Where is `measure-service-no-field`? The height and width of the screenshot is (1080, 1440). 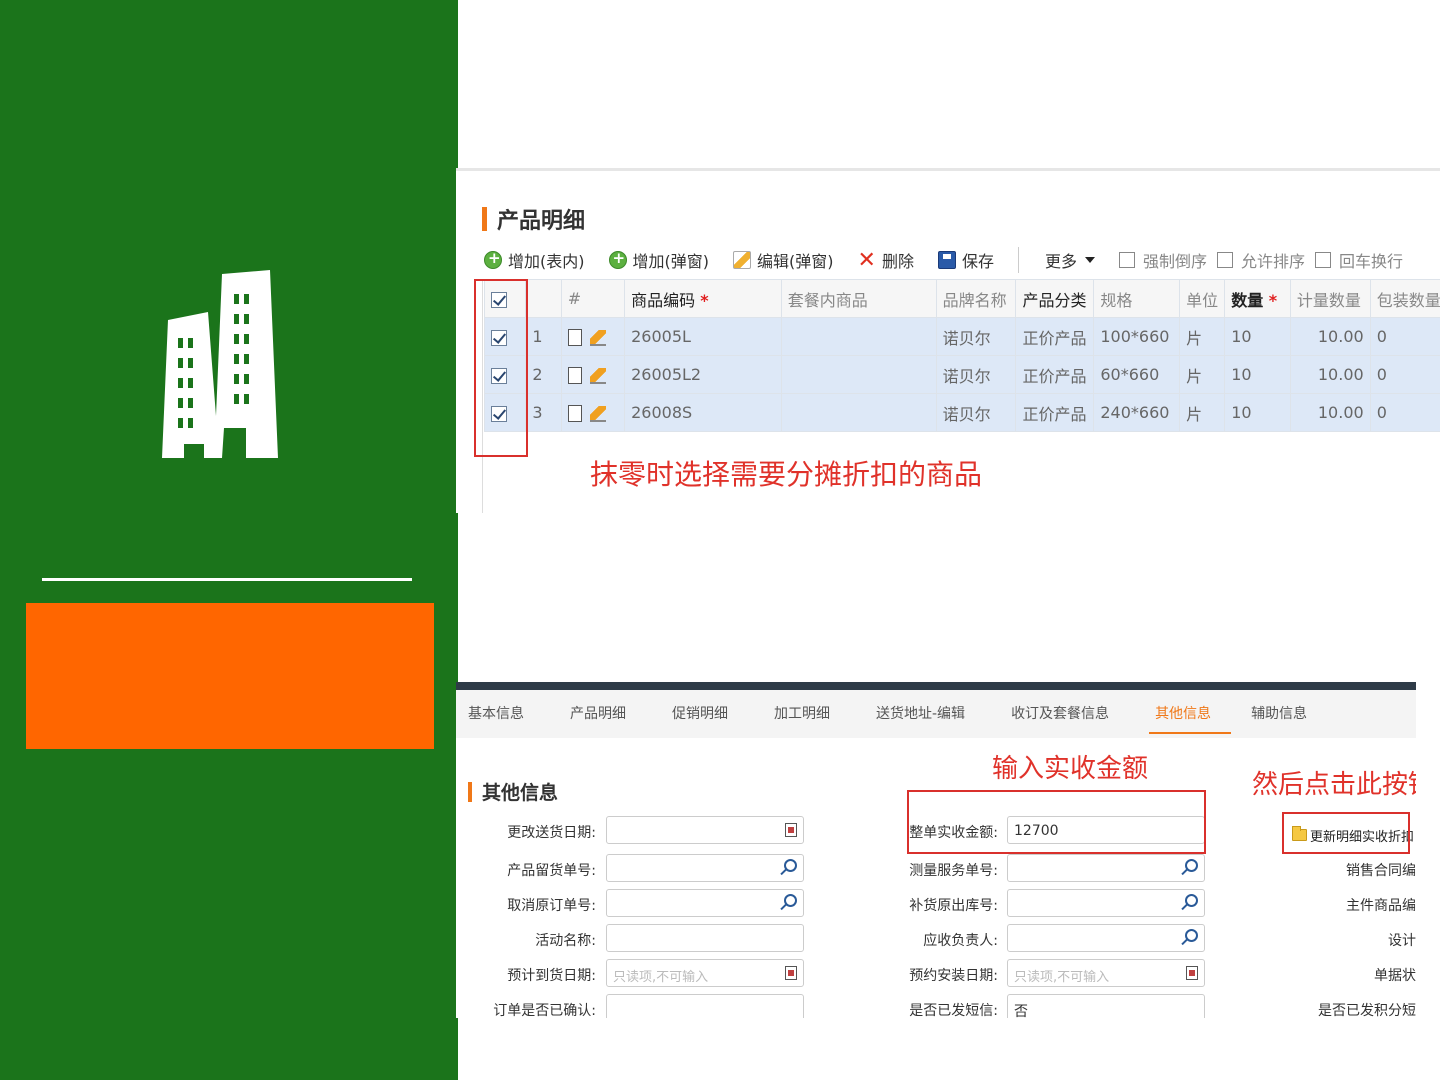 measure-service-no-field is located at coordinates (1106, 868).